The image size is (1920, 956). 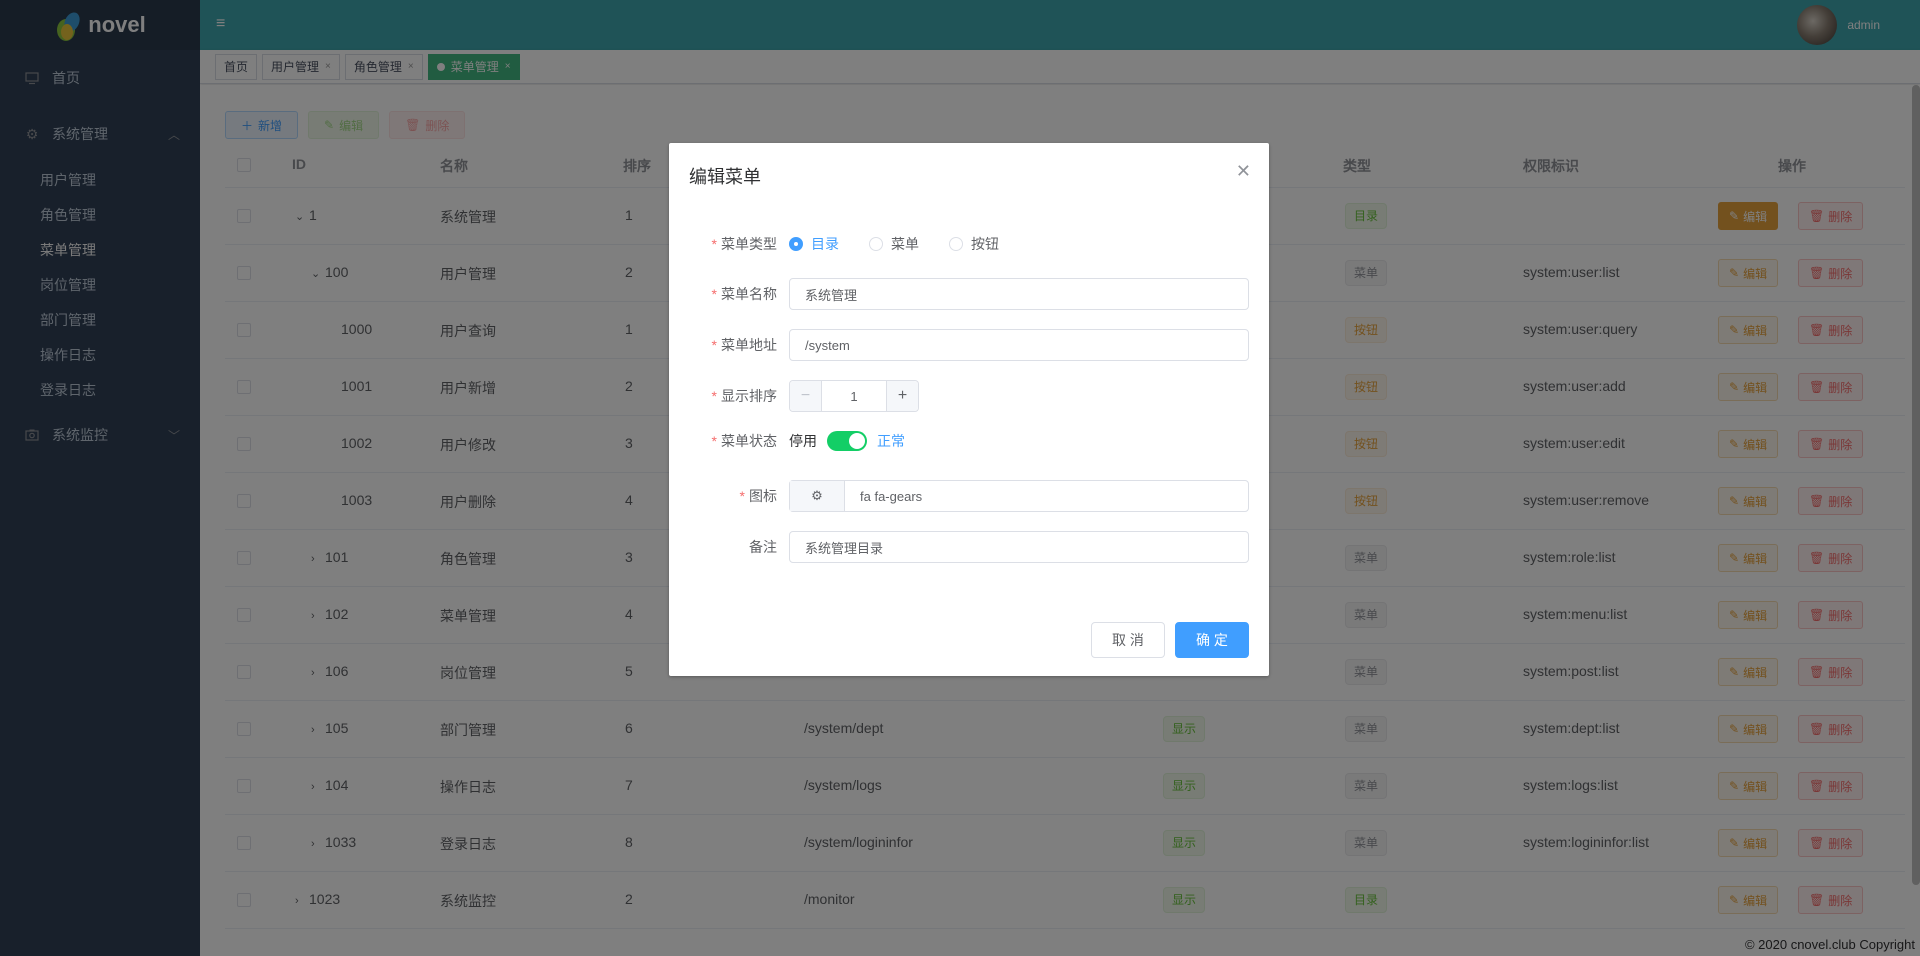 I want to click on form-row-status: * 菜单状态 停用 正常, so click(x=969, y=441).